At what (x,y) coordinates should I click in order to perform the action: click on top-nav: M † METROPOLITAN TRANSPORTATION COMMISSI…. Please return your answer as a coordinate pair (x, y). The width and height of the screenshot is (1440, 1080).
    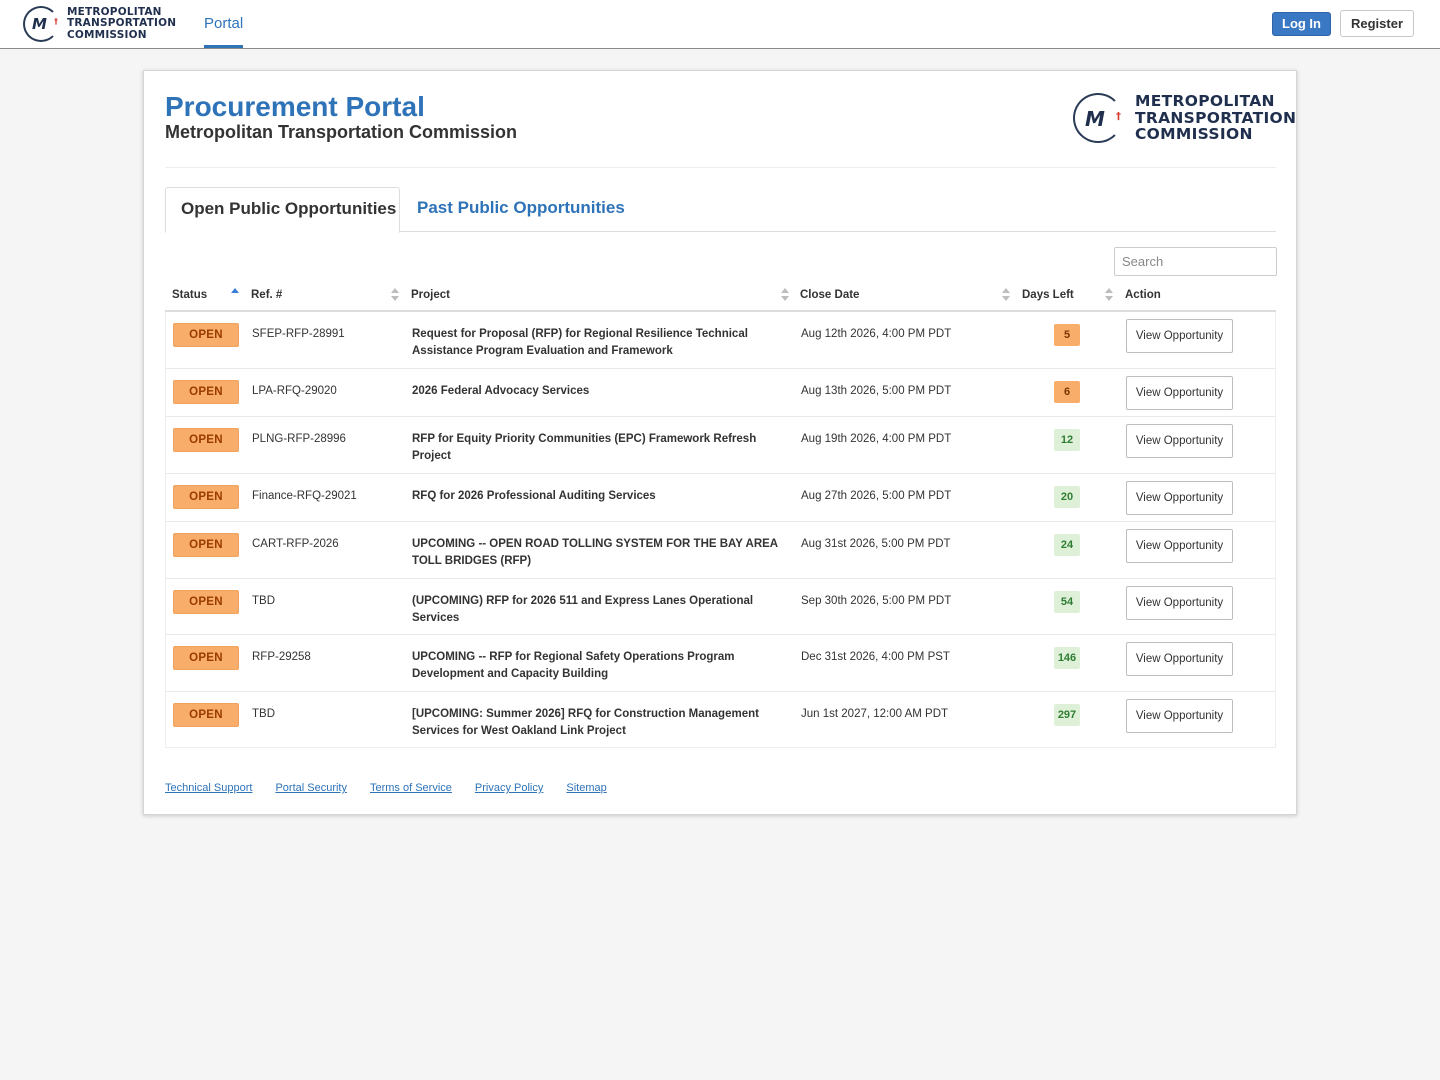
    Looking at the image, I should click on (720, 24).